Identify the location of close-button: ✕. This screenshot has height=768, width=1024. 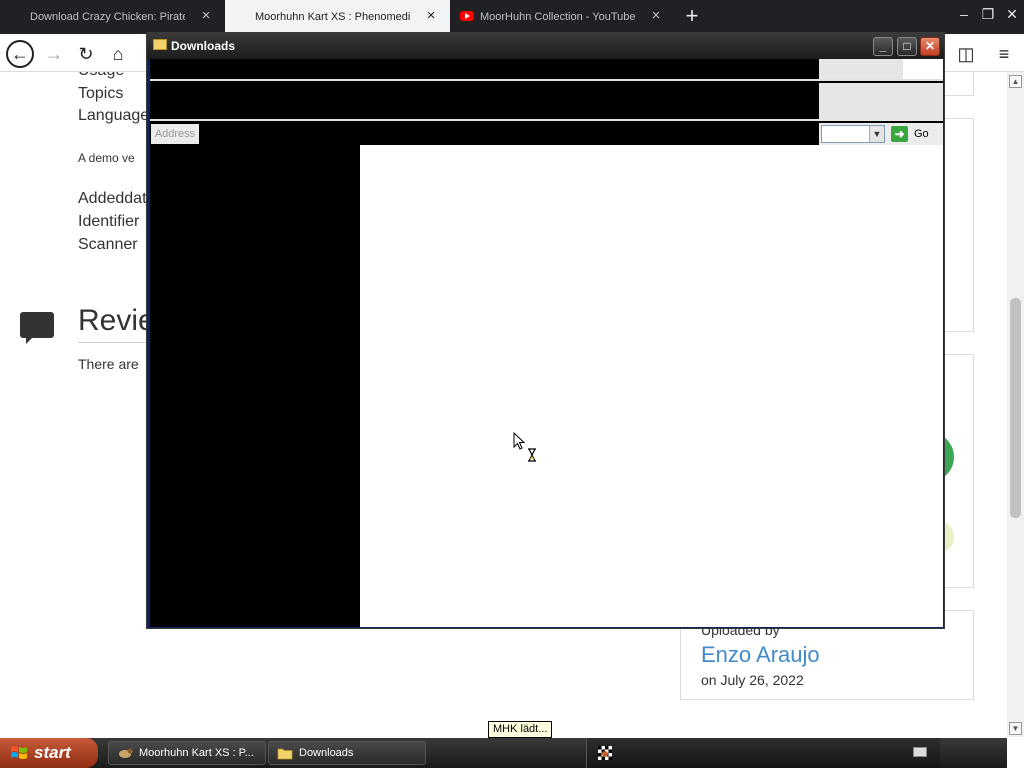
(930, 46).